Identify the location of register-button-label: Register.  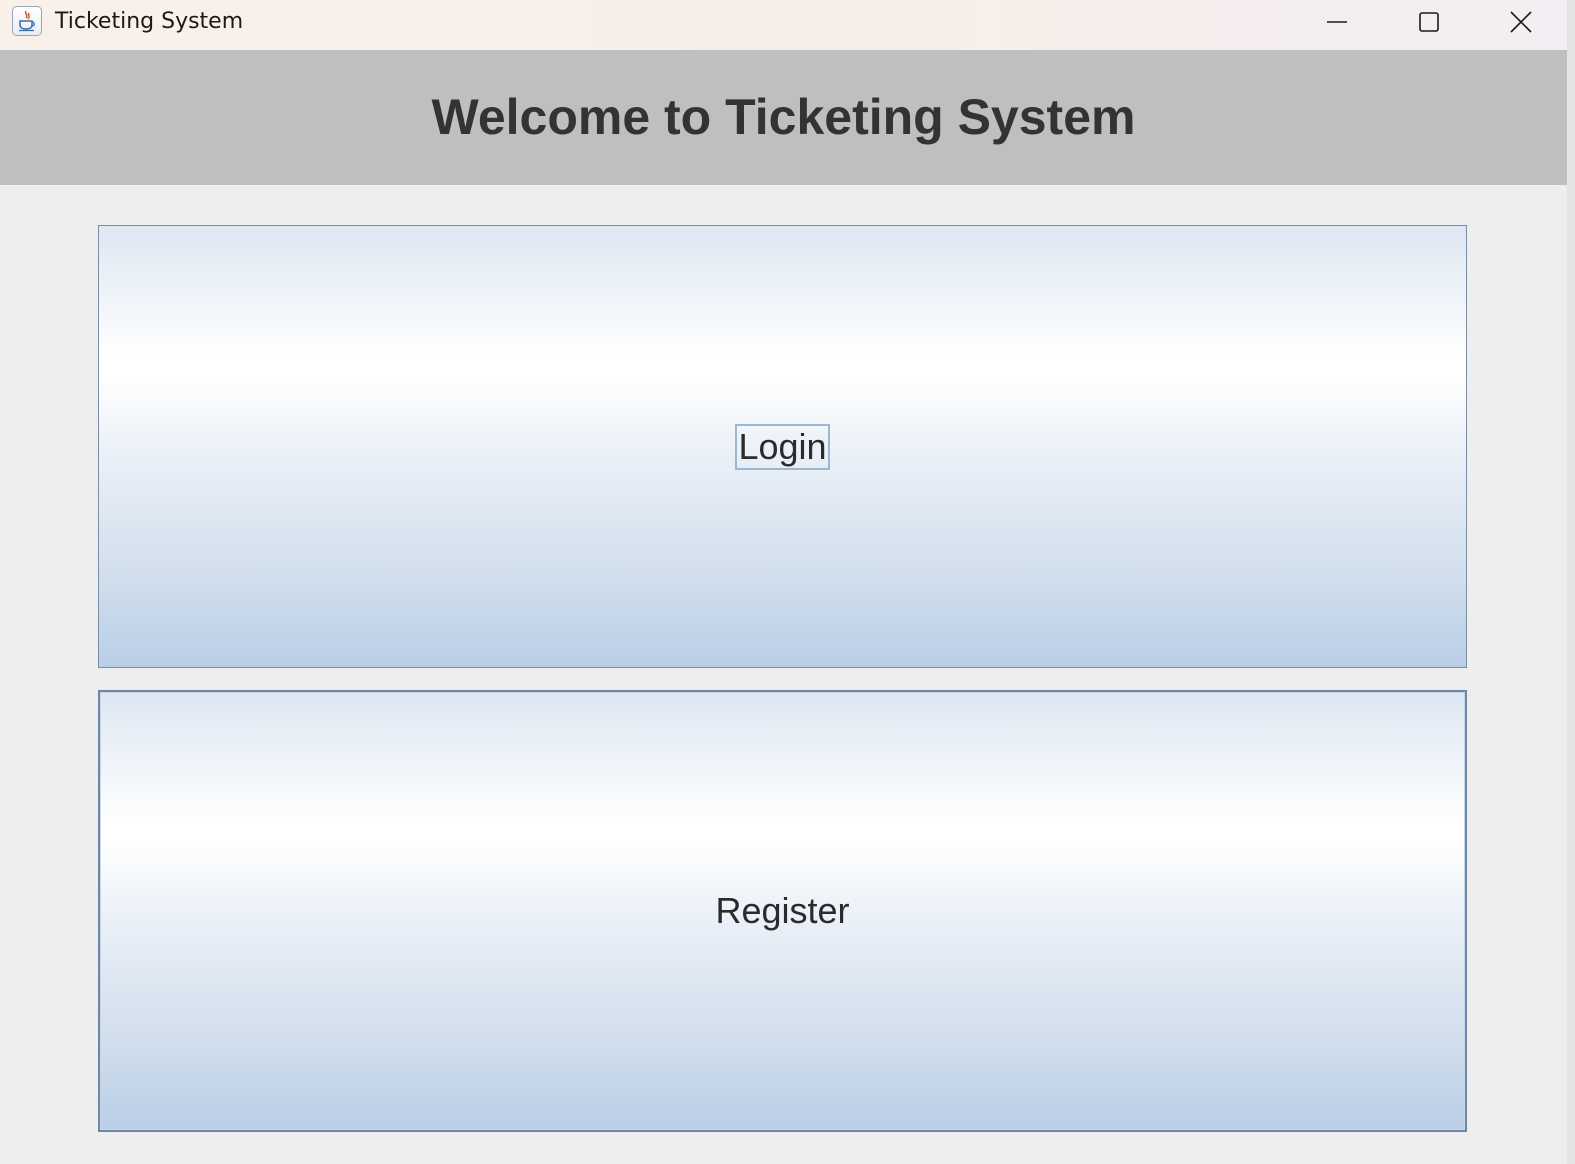
(782, 910).